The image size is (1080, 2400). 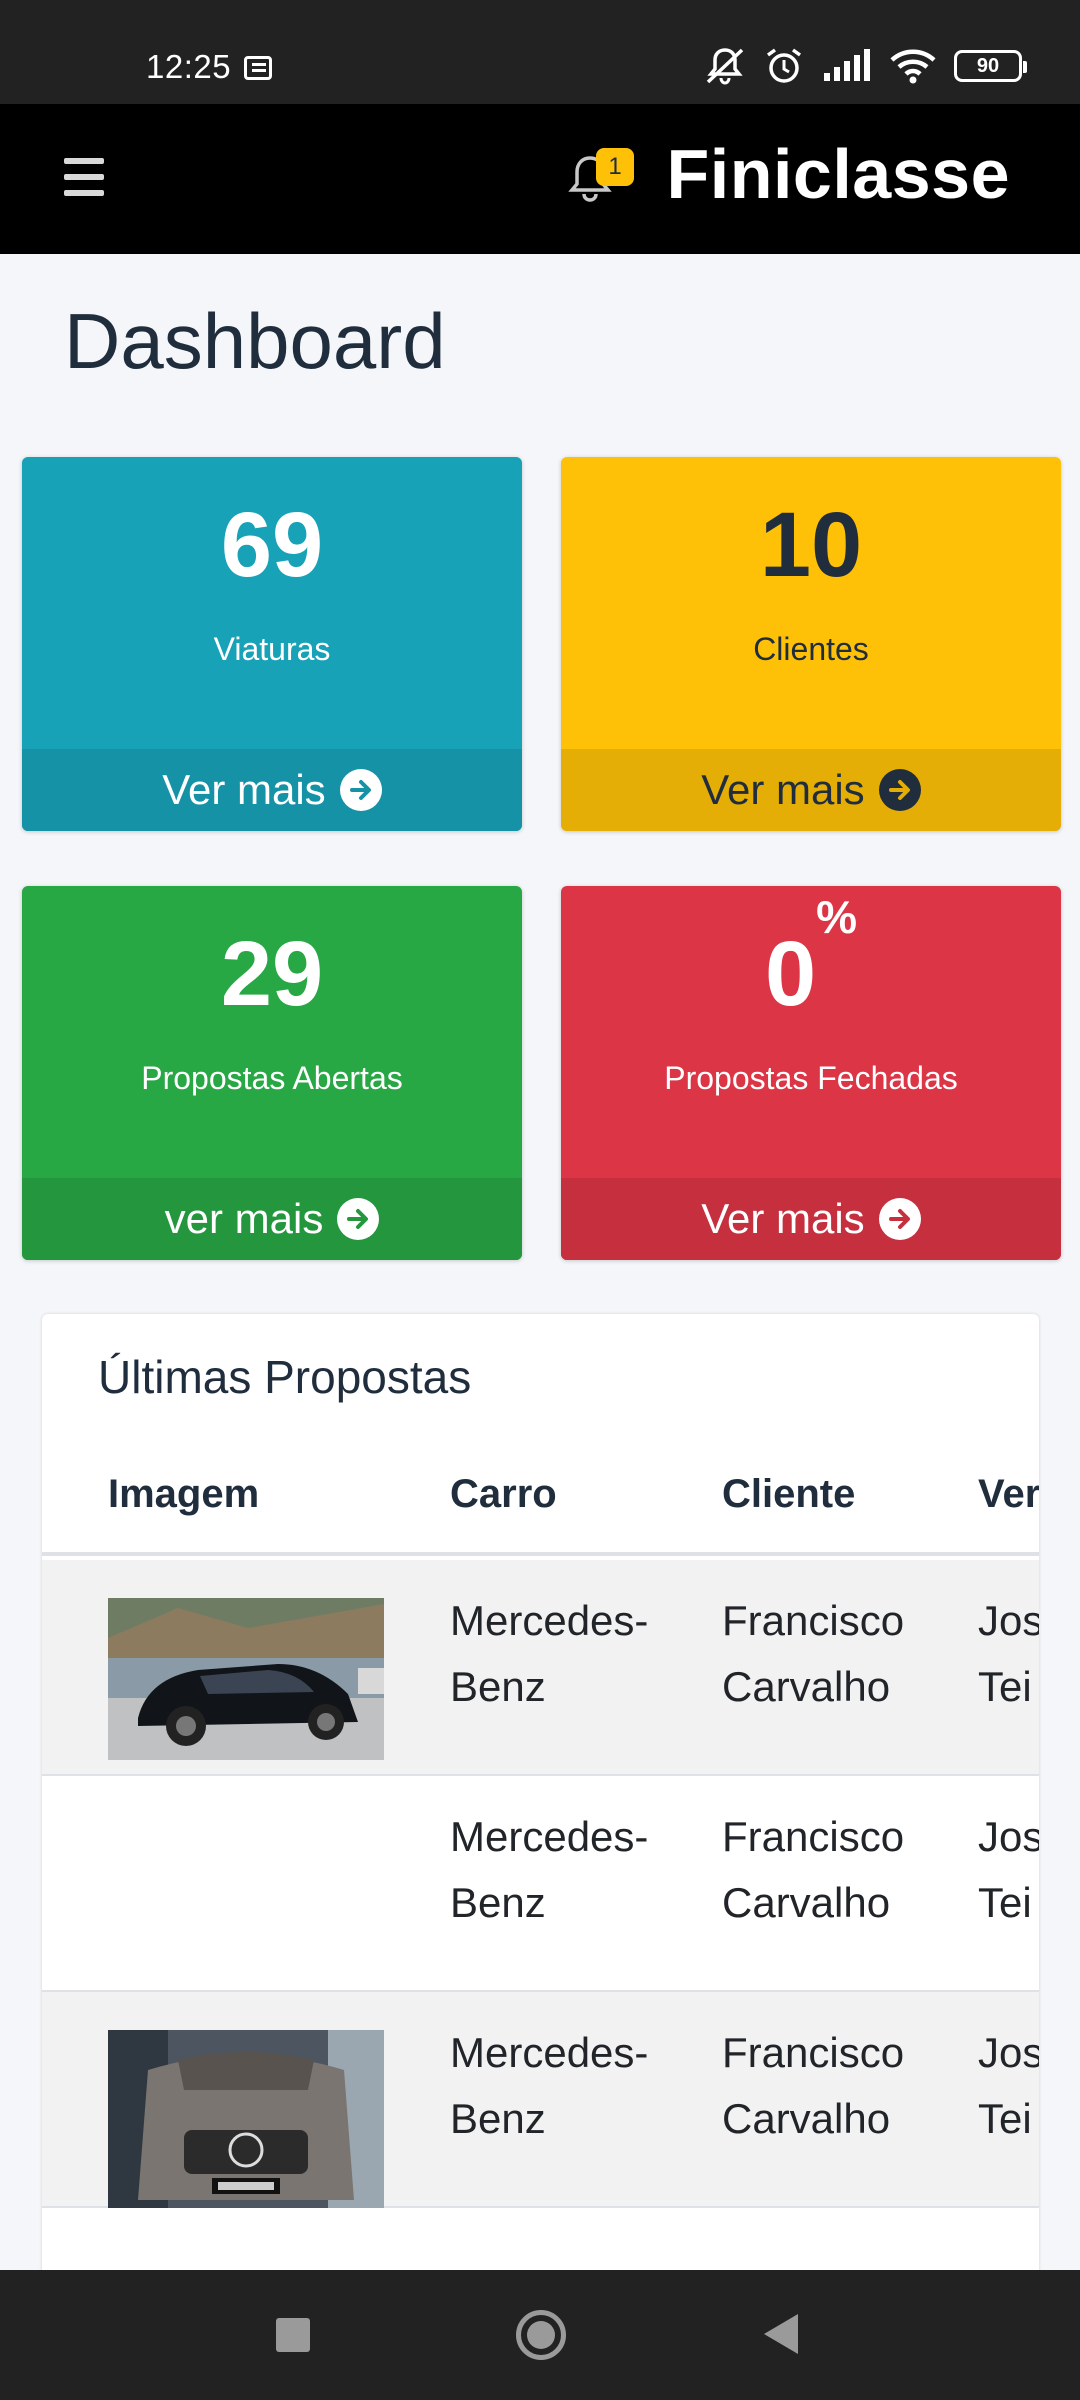 What do you see at coordinates (811, 1078) in the screenshot?
I see `stat-label: Propostas Fechadas` at bounding box center [811, 1078].